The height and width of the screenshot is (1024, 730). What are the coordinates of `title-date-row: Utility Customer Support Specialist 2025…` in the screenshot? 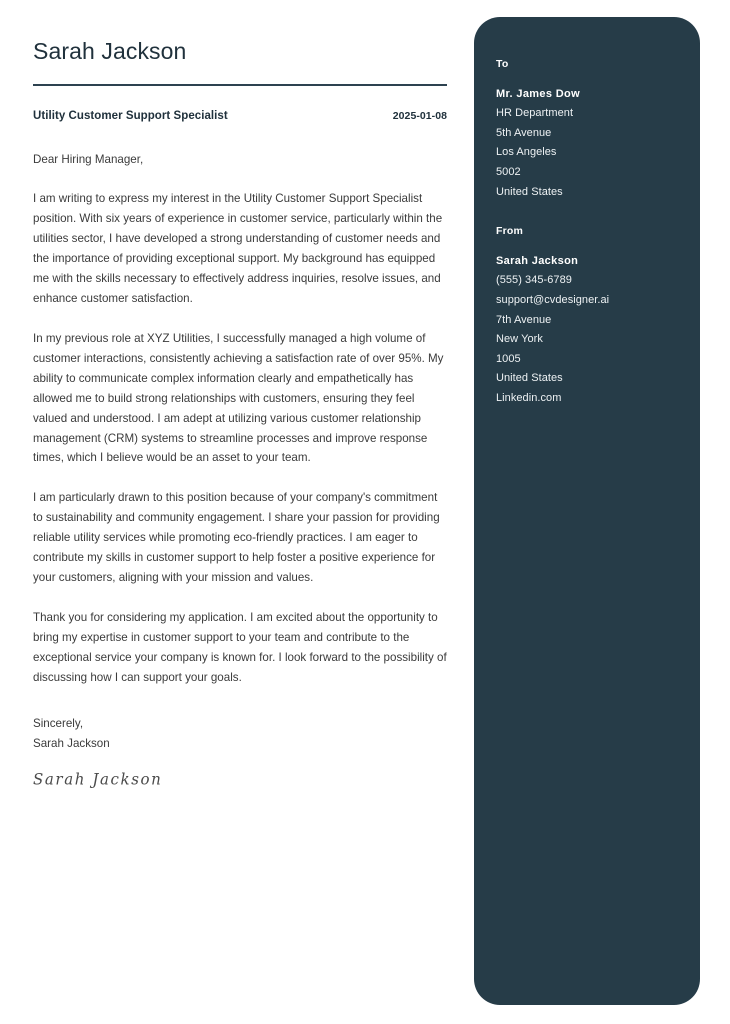 It's located at (240, 116).